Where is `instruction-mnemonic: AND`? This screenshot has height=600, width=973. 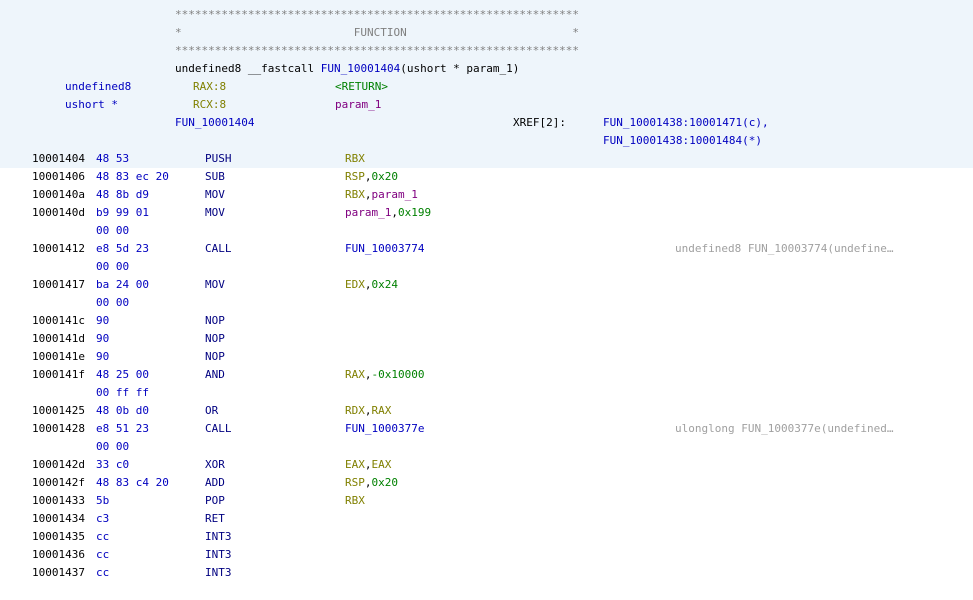 instruction-mnemonic: AND is located at coordinates (215, 375).